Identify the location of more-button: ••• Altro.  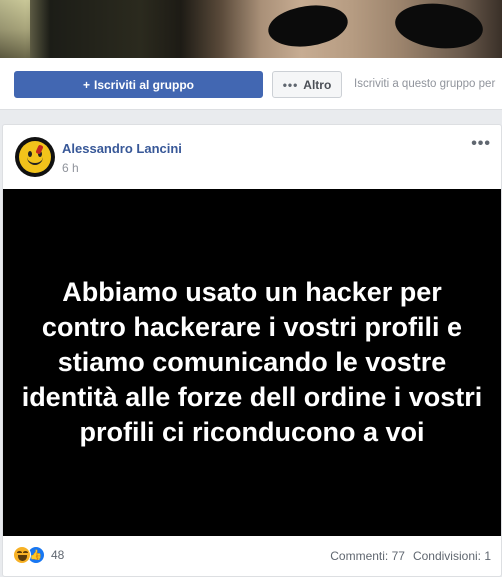
(307, 84).